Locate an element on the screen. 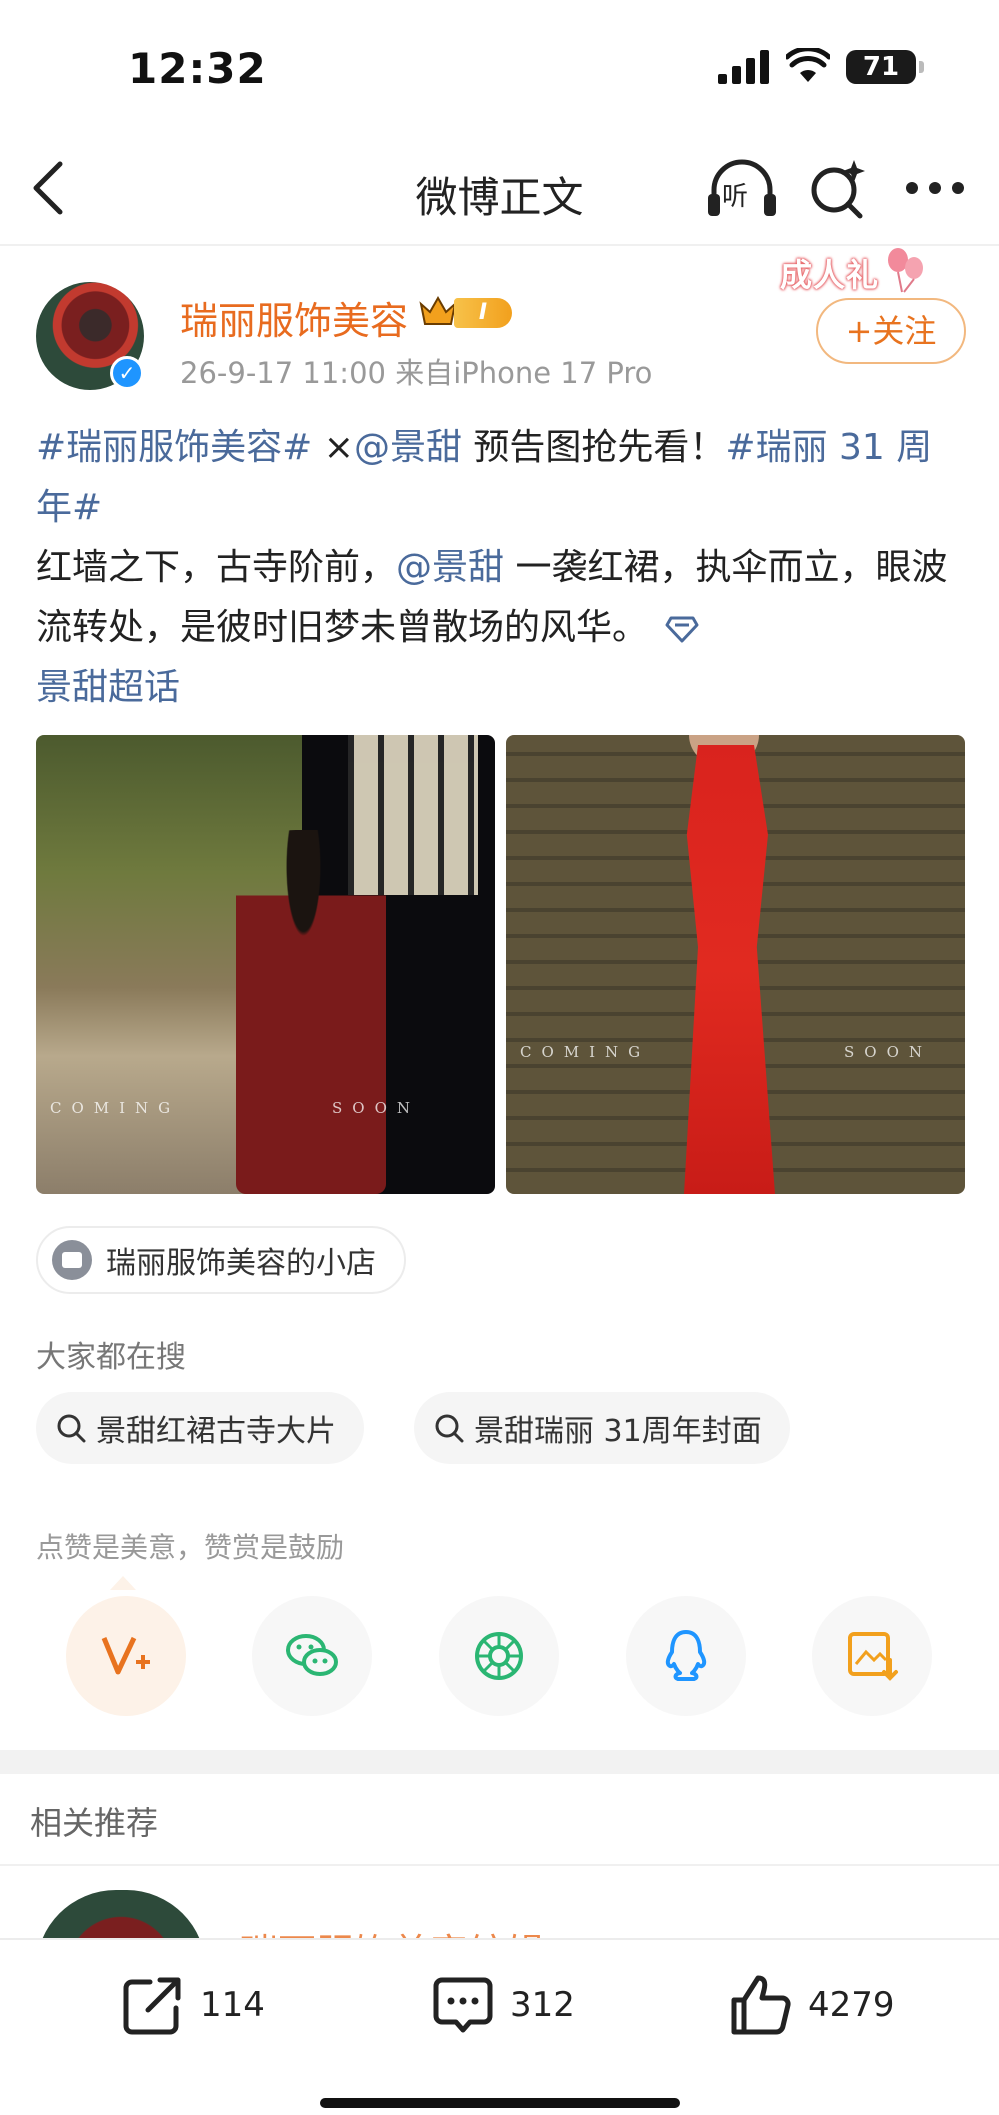 This screenshot has width=999, height=2115. save-image-button is located at coordinates (872, 1656).